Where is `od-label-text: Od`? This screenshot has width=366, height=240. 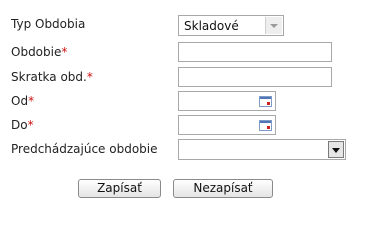 od-label-text: Od is located at coordinates (20, 101).